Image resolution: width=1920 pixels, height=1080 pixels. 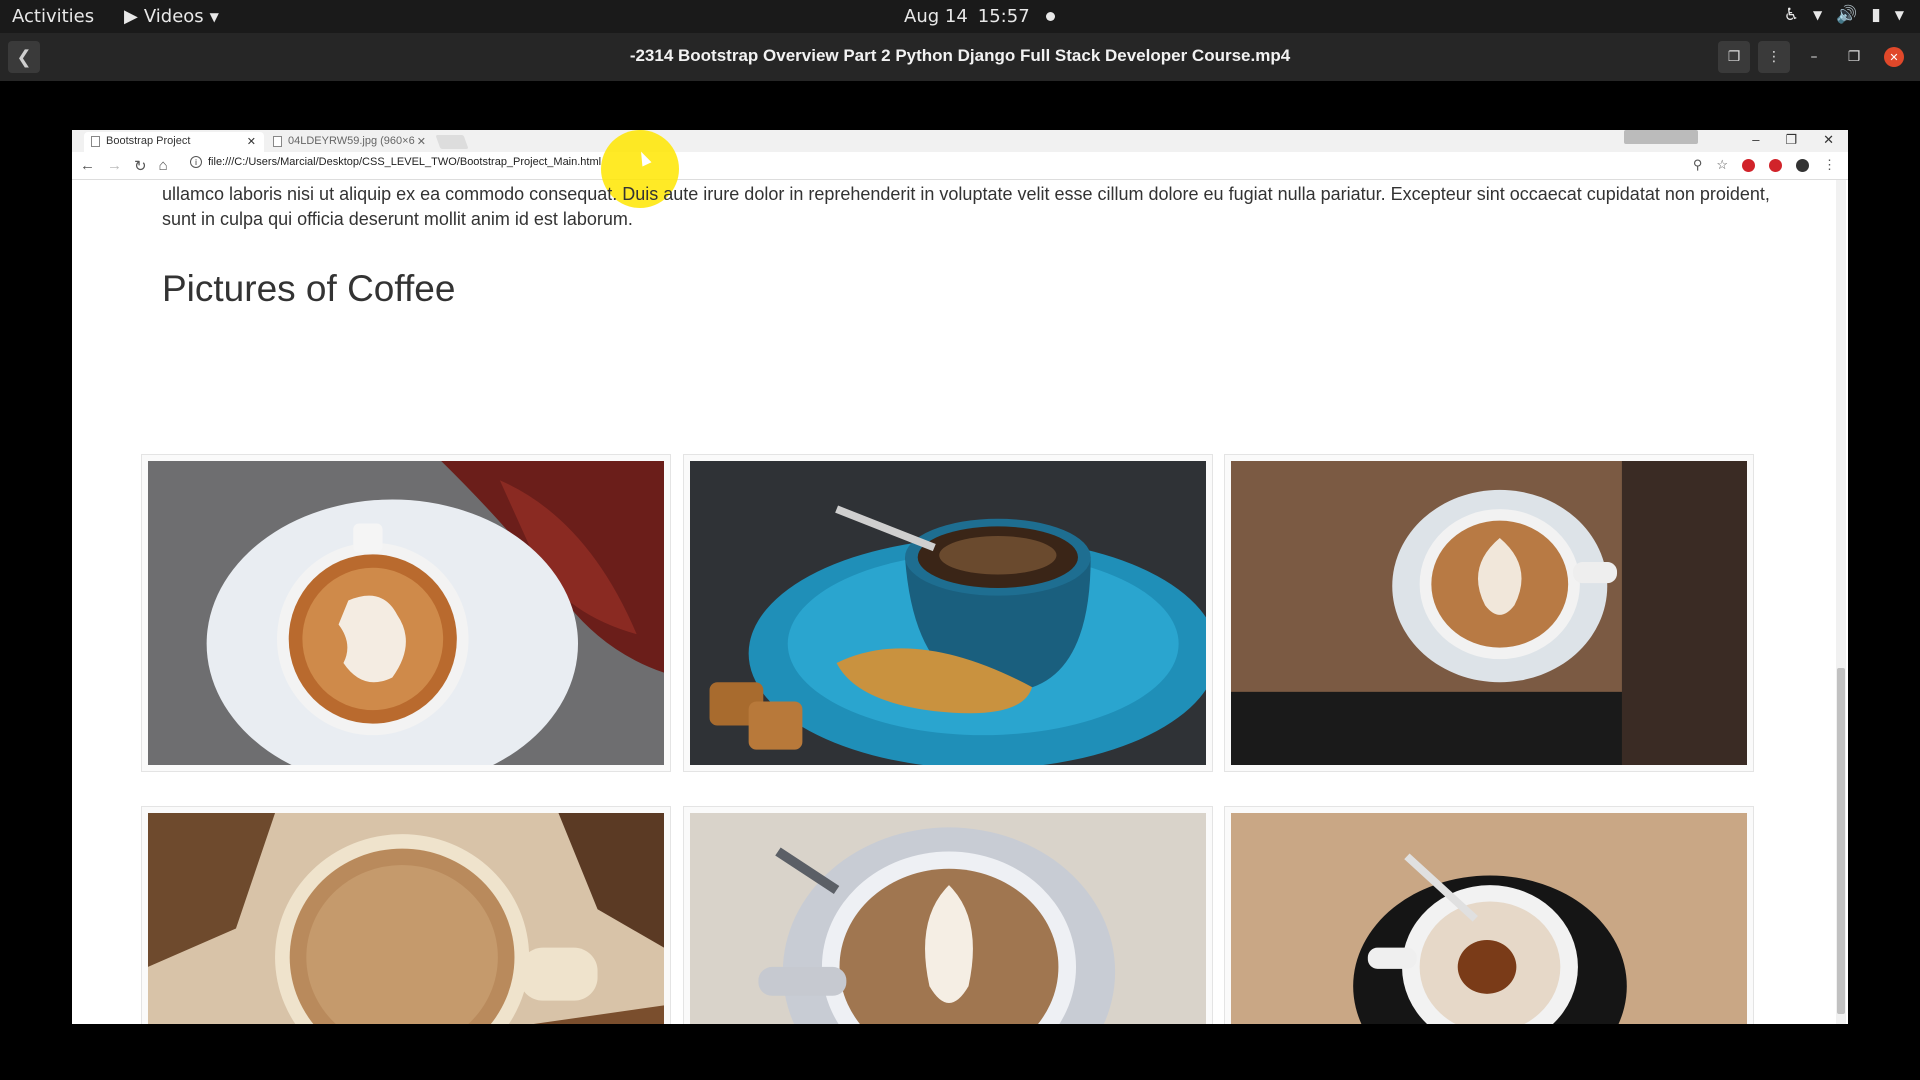 What do you see at coordinates (148, 141) in the screenshot?
I see `tab-label: Bootstrap Project` at bounding box center [148, 141].